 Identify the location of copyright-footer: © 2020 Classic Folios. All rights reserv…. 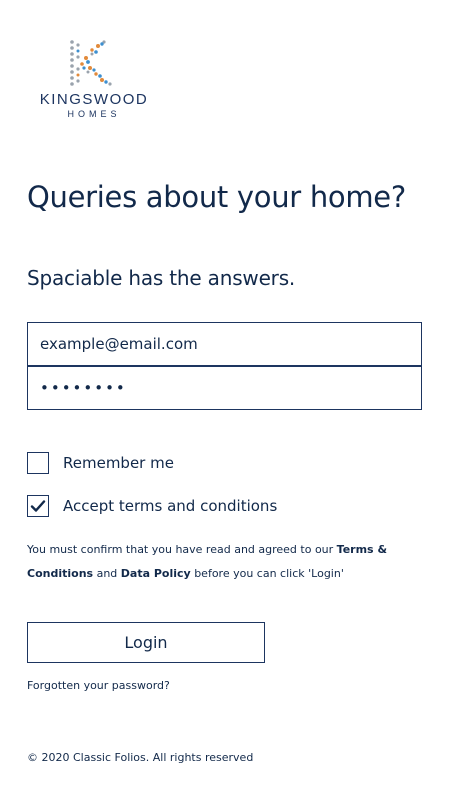
(140, 757).